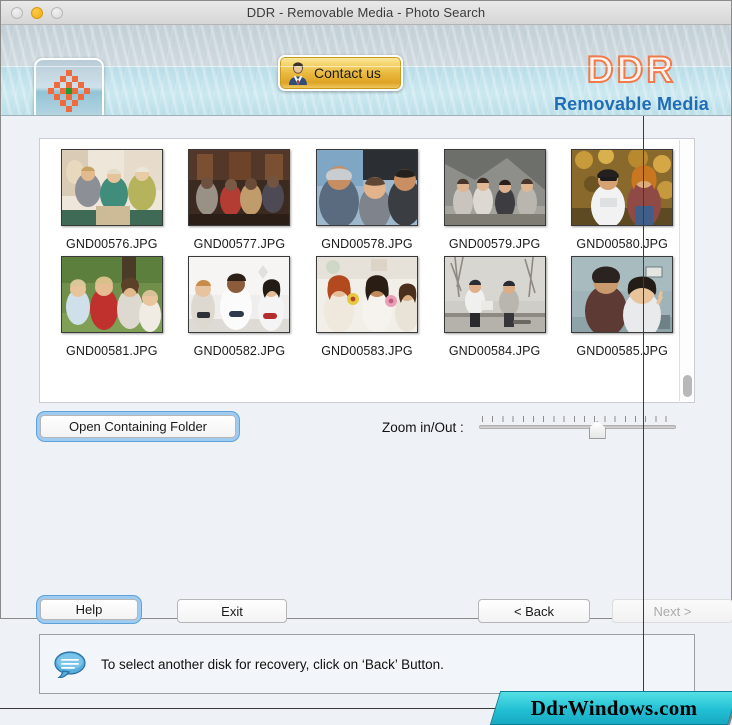 Image resolution: width=732 pixels, height=725 pixels. Describe the element at coordinates (614, 707) in the screenshot. I see `watermark-text: DdrWindows.com` at that location.